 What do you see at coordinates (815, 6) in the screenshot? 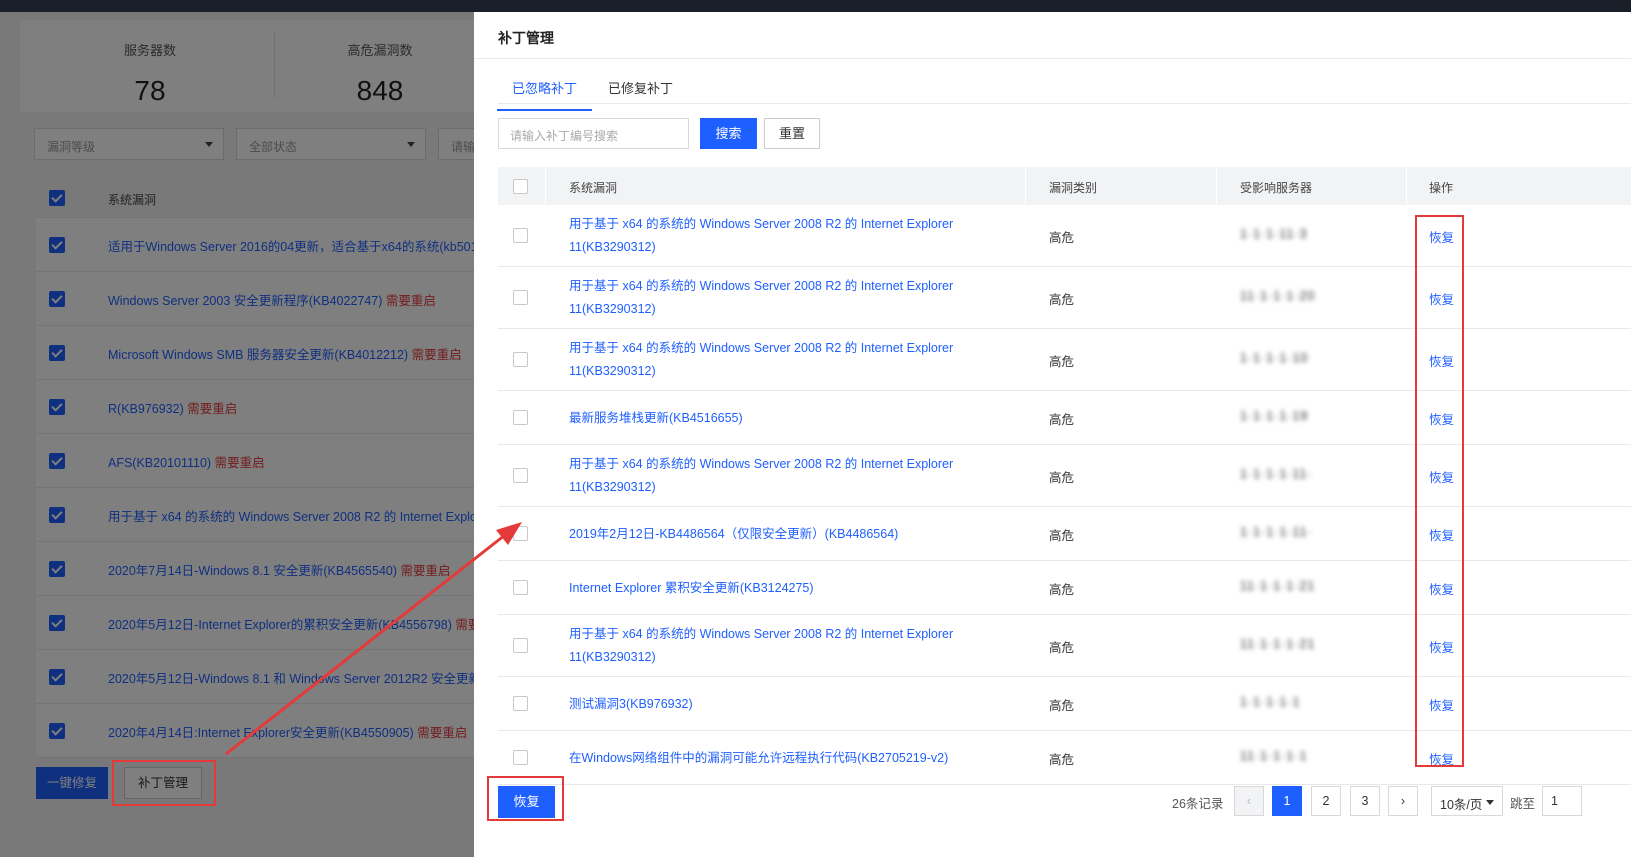
I see `top-bar` at bounding box center [815, 6].